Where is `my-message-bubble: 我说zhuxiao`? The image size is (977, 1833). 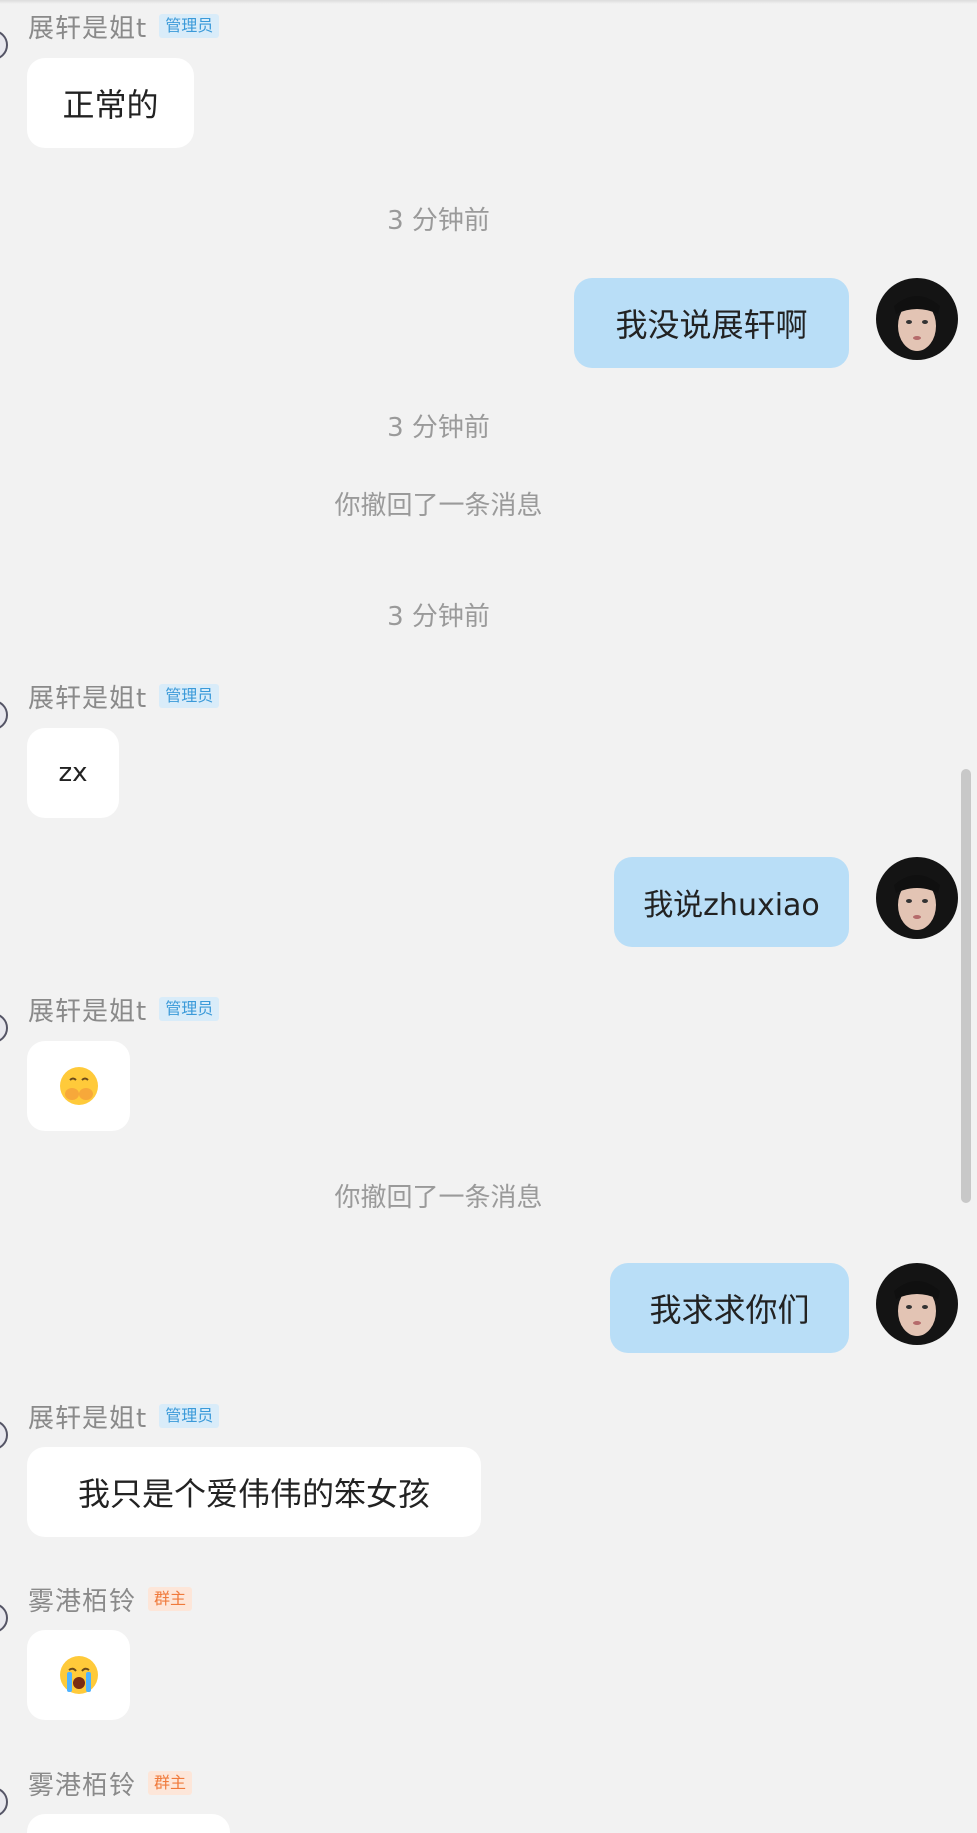
my-message-bubble: 我说zhuxiao is located at coordinates (731, 902).